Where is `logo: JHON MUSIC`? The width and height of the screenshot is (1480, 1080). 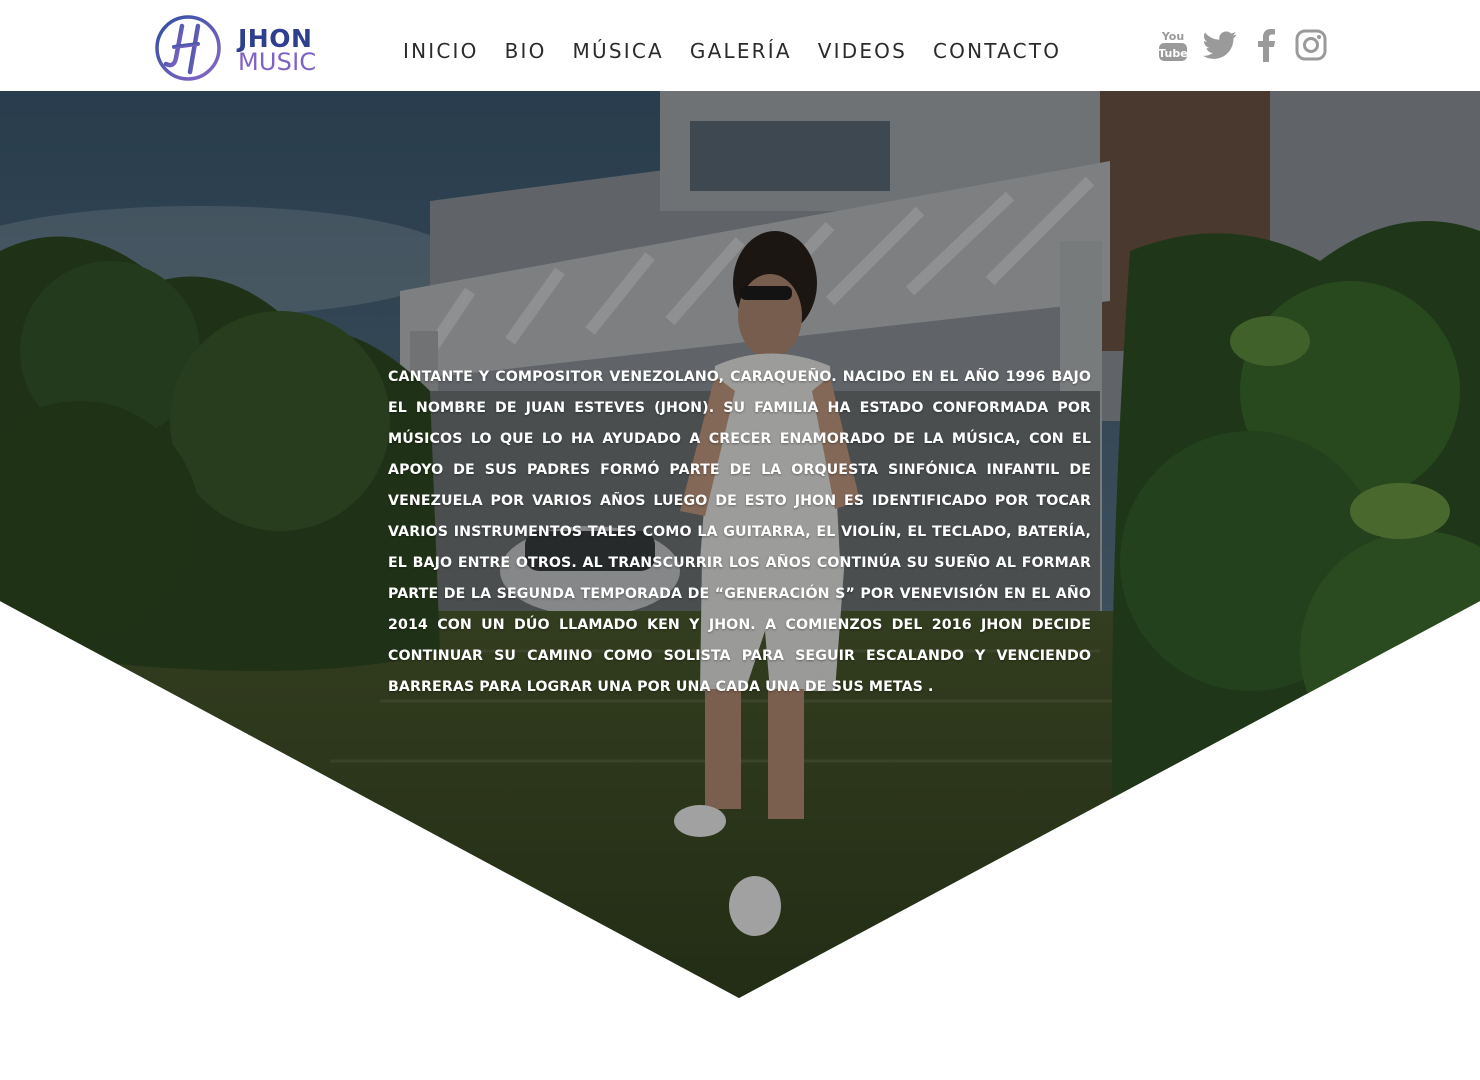 logo: JHON MUSIC is located at coordinates (239, 48).